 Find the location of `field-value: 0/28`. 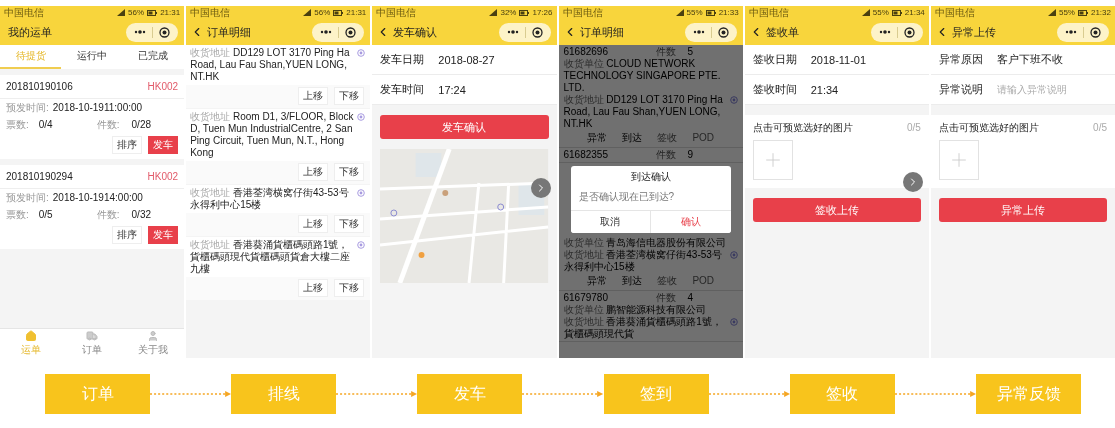

field-value: 0/28 is located at coordinates (141, 124).